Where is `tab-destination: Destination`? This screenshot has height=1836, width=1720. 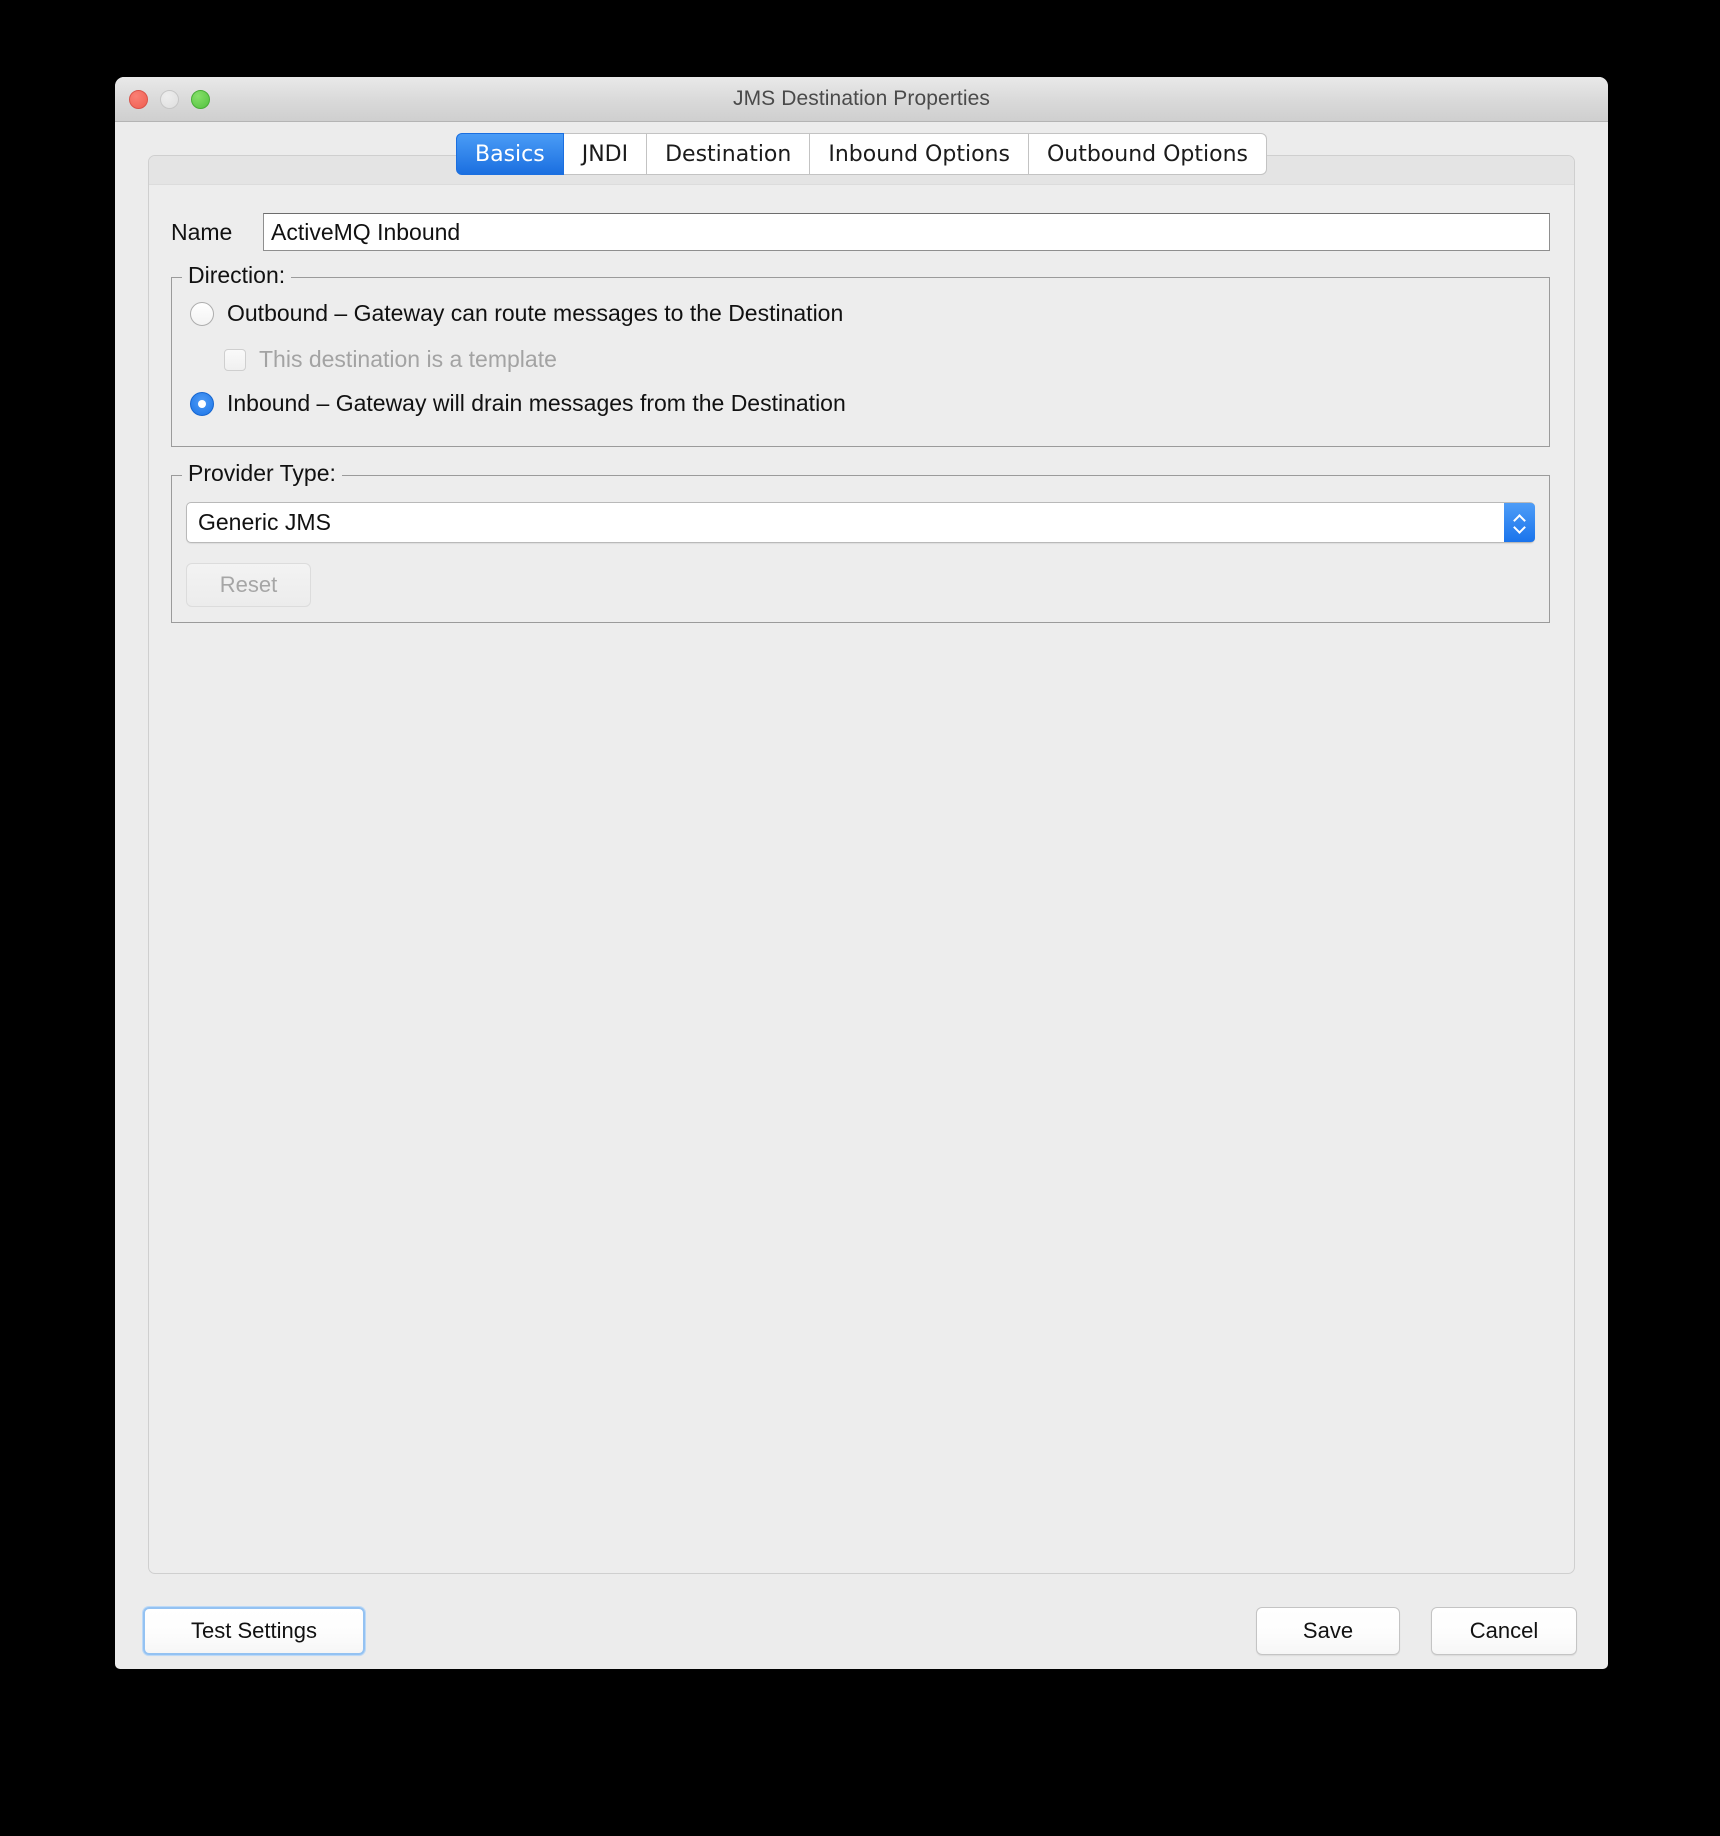
tab-destination: Destination is located at coordinates (729, 154).